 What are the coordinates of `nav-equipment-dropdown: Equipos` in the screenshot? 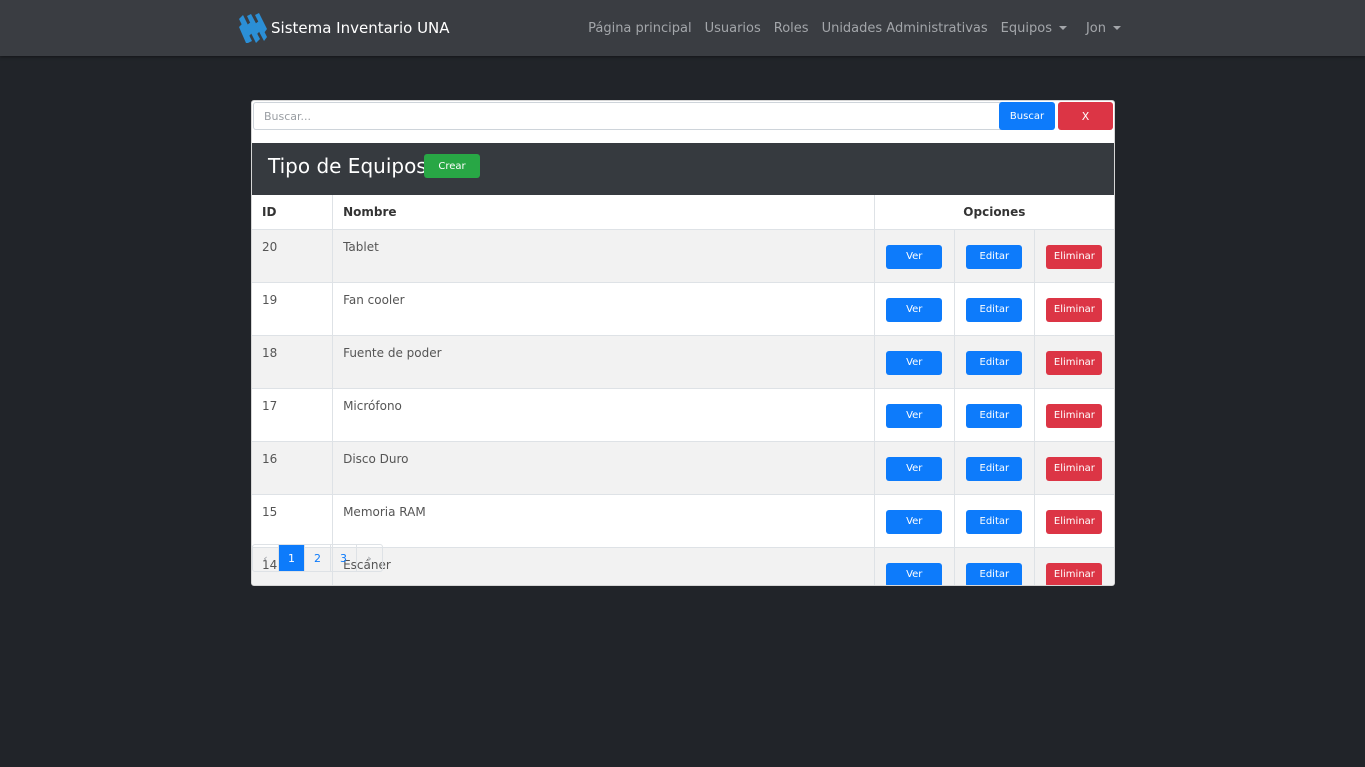 It's located at (1034, 28).